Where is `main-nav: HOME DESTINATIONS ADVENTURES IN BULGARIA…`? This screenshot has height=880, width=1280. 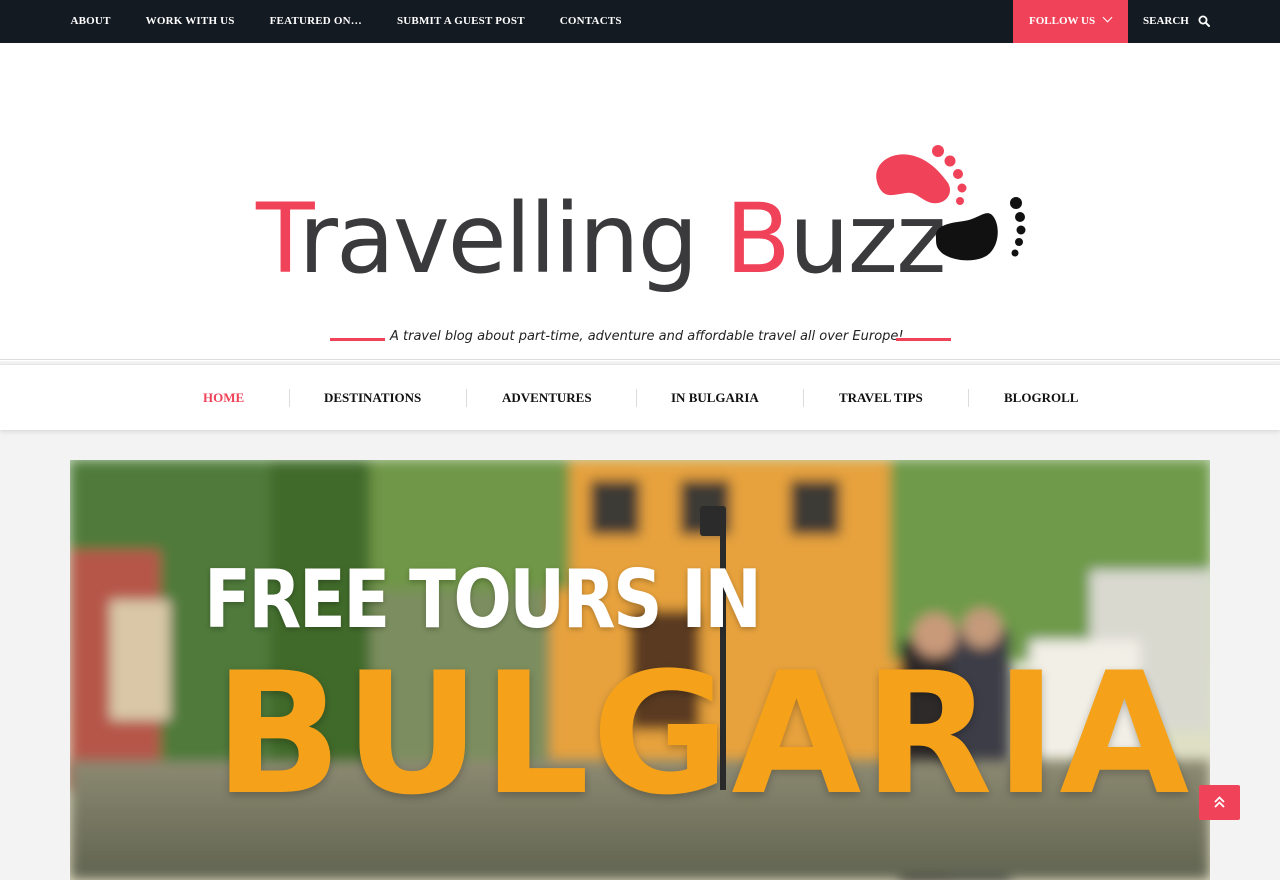 main-nav: HOME DESTINATIONS ADVENTURES IN BULGARIA… is located at coordinates (640, 397).